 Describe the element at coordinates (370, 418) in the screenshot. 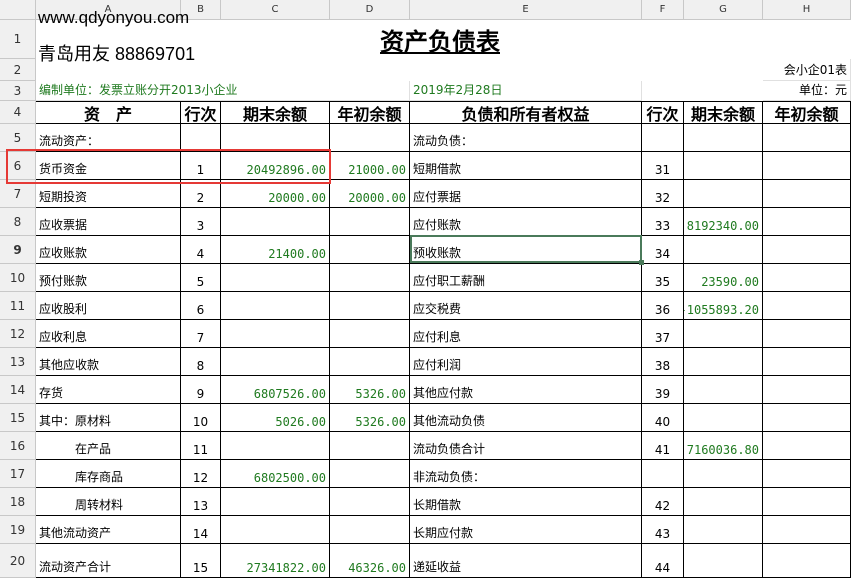

I see `cell-begin-a-row-15: 5326.00` at that location.